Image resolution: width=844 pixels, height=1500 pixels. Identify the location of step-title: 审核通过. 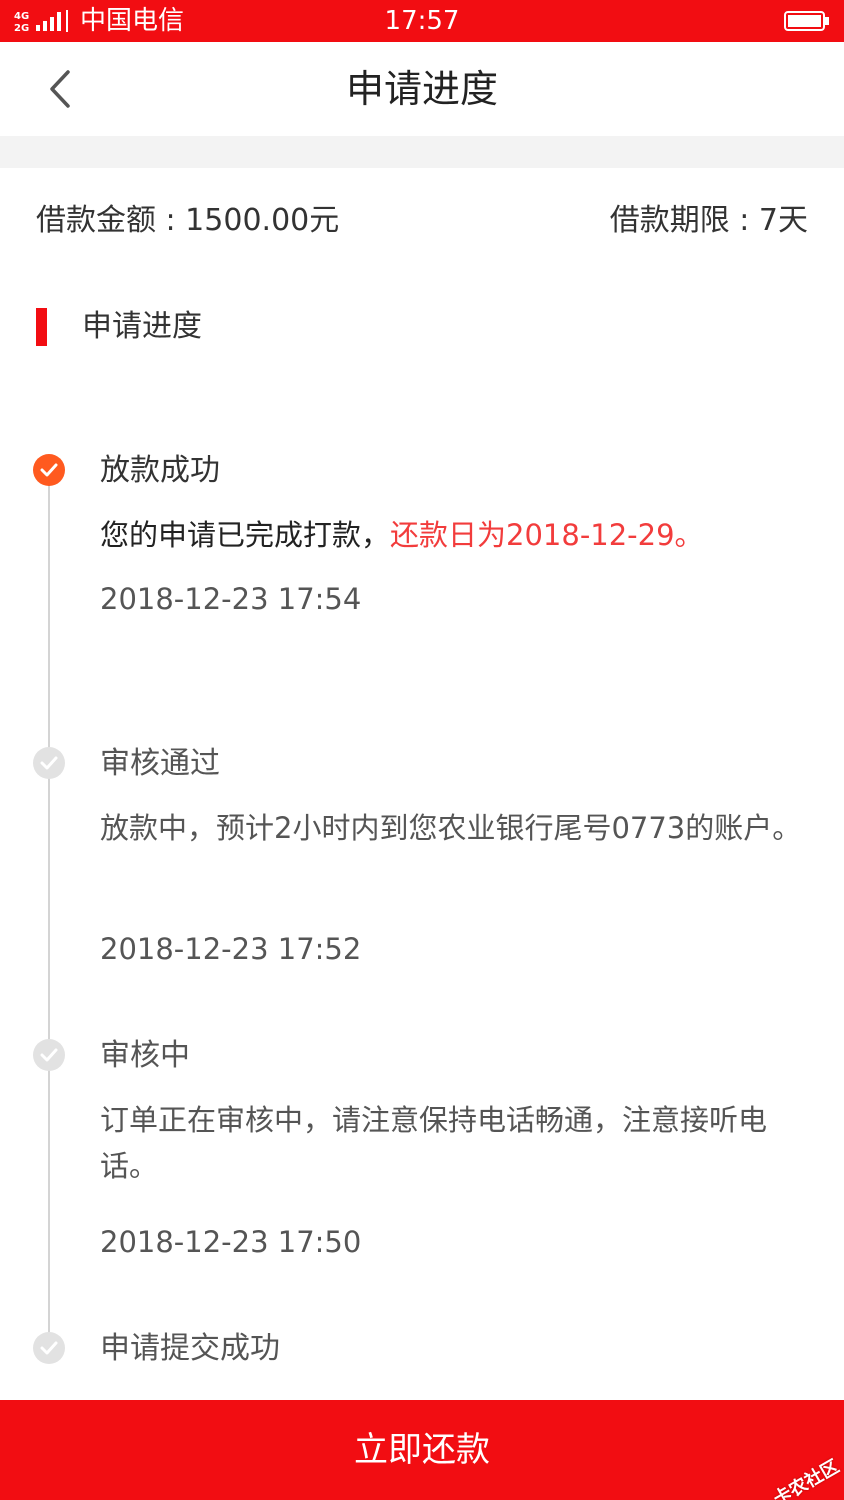
(160, 763).